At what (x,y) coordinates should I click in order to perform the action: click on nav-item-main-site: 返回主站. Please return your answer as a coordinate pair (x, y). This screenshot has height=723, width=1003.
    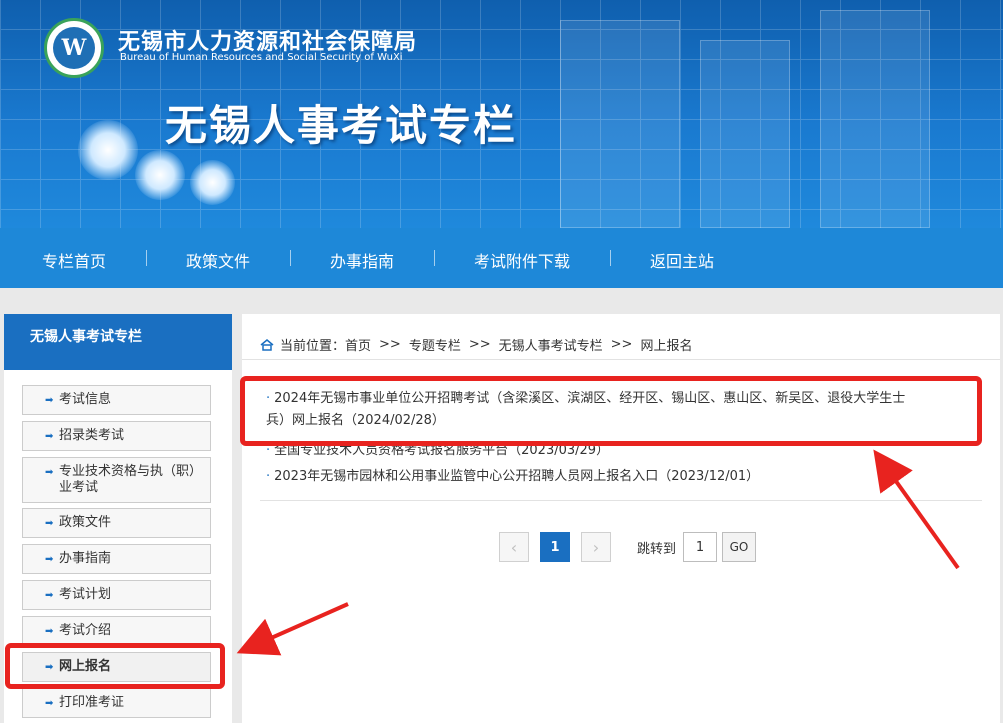
    Looking at the image, I should click on (682, 260).